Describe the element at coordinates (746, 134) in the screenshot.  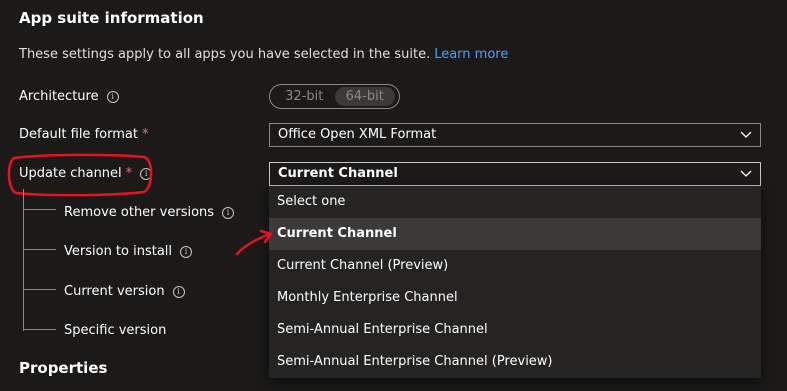
I see `chevron-down-icon` at that location.